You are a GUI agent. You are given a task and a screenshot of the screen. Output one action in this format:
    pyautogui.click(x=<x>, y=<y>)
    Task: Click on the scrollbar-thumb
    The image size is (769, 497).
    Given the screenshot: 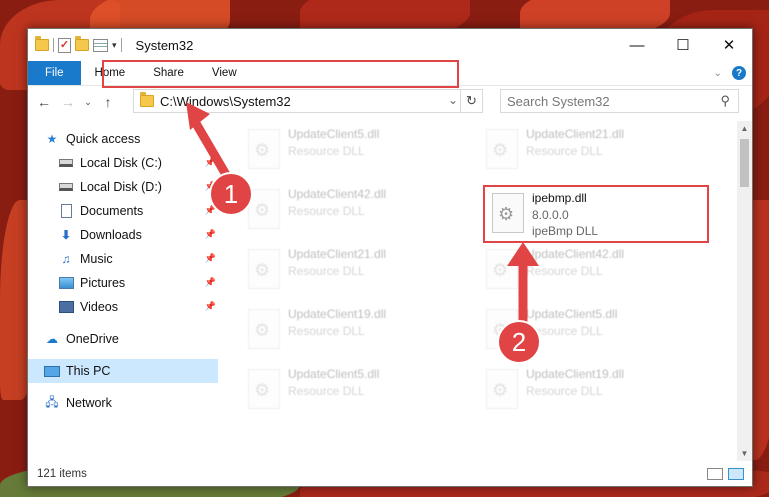 What is the action you would take?
    pyautogui.click(x=744, y=163)
    